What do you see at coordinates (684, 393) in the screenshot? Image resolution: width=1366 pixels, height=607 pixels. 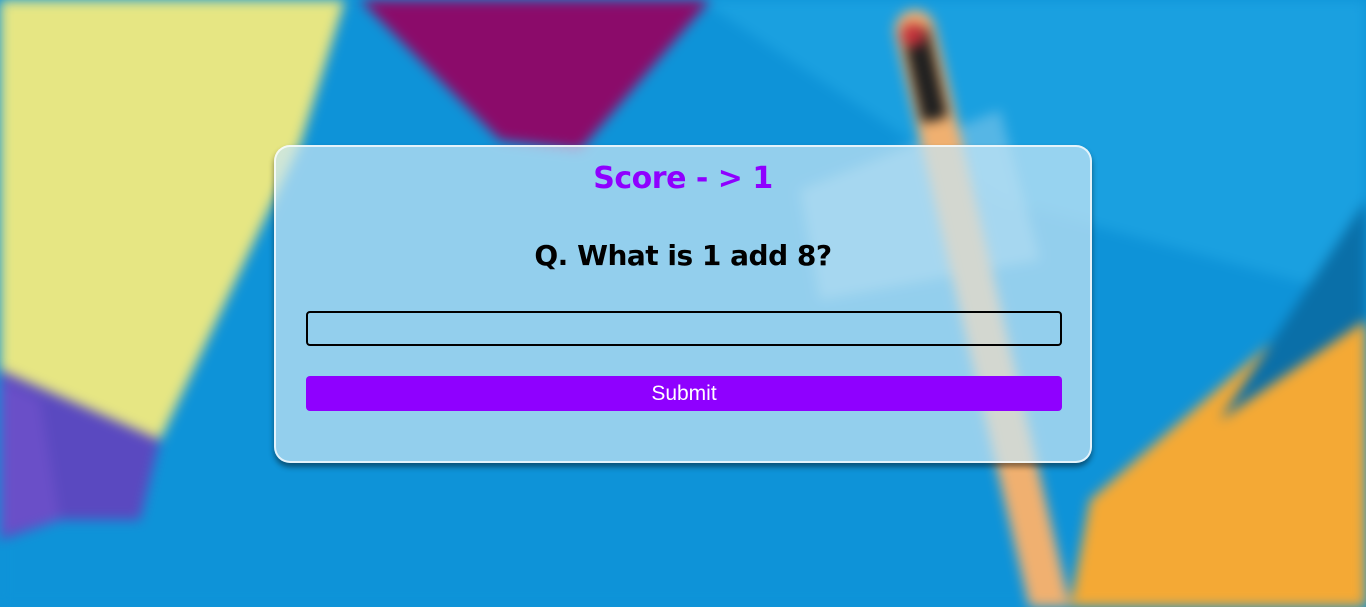 I see `submit-button: Submit` at bounding box center [684, 393].